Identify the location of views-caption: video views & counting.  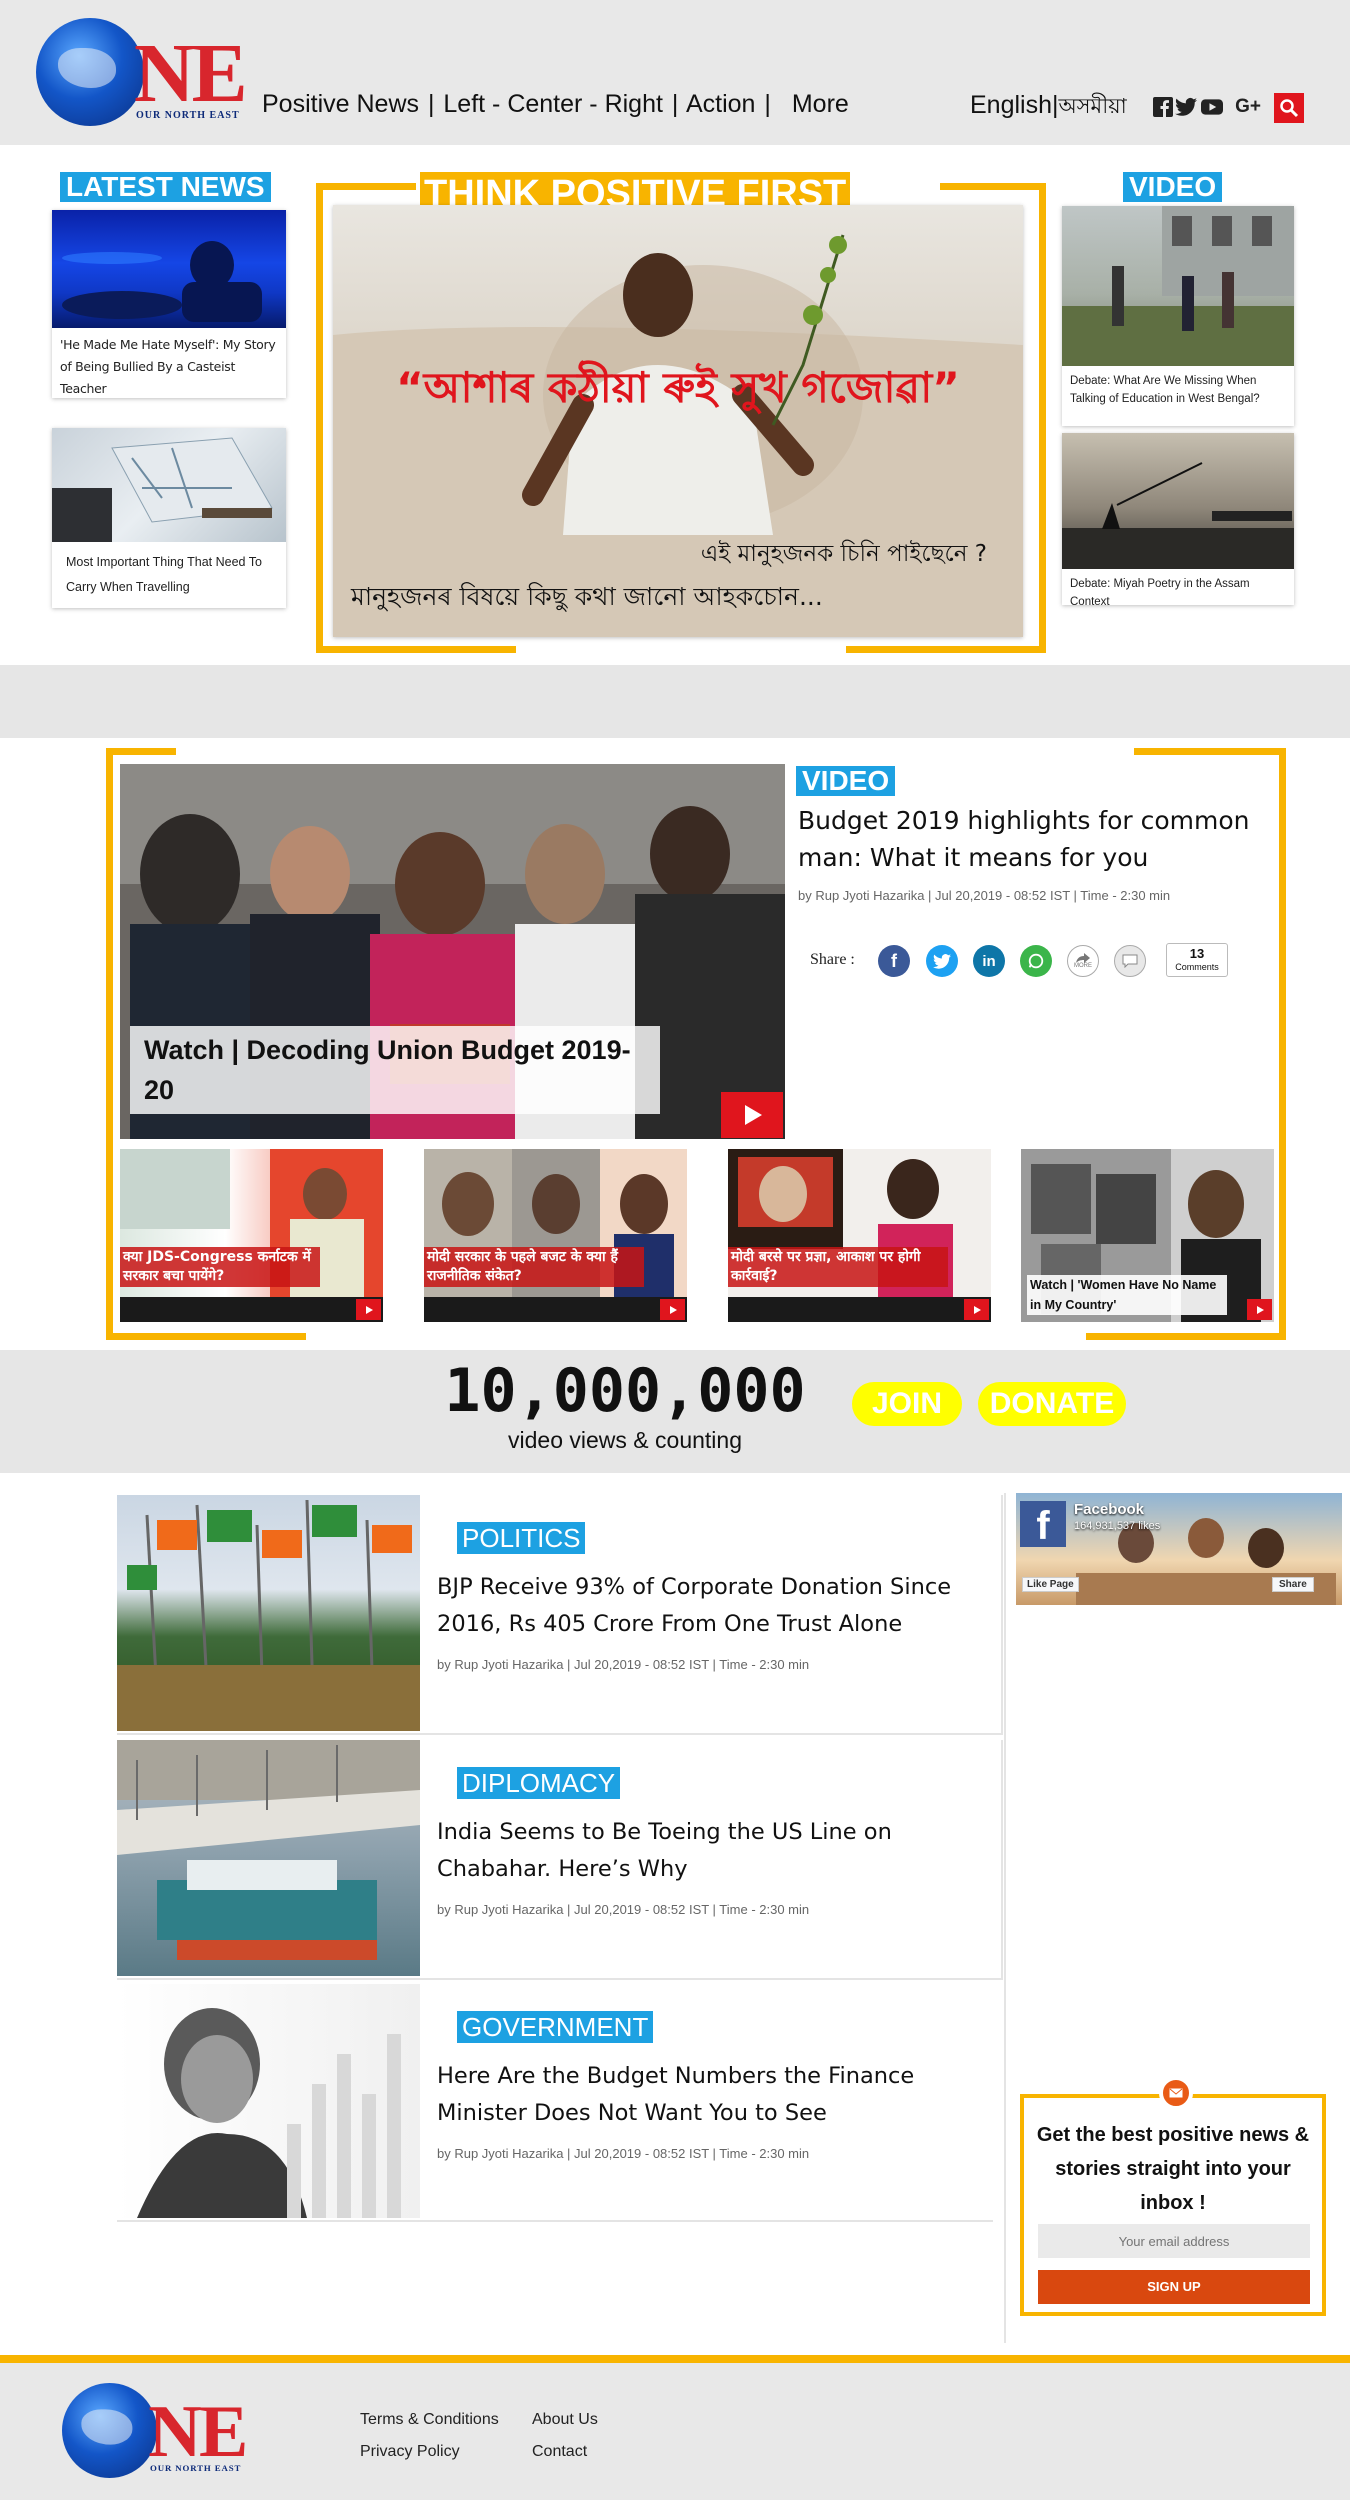
(625, 1440).